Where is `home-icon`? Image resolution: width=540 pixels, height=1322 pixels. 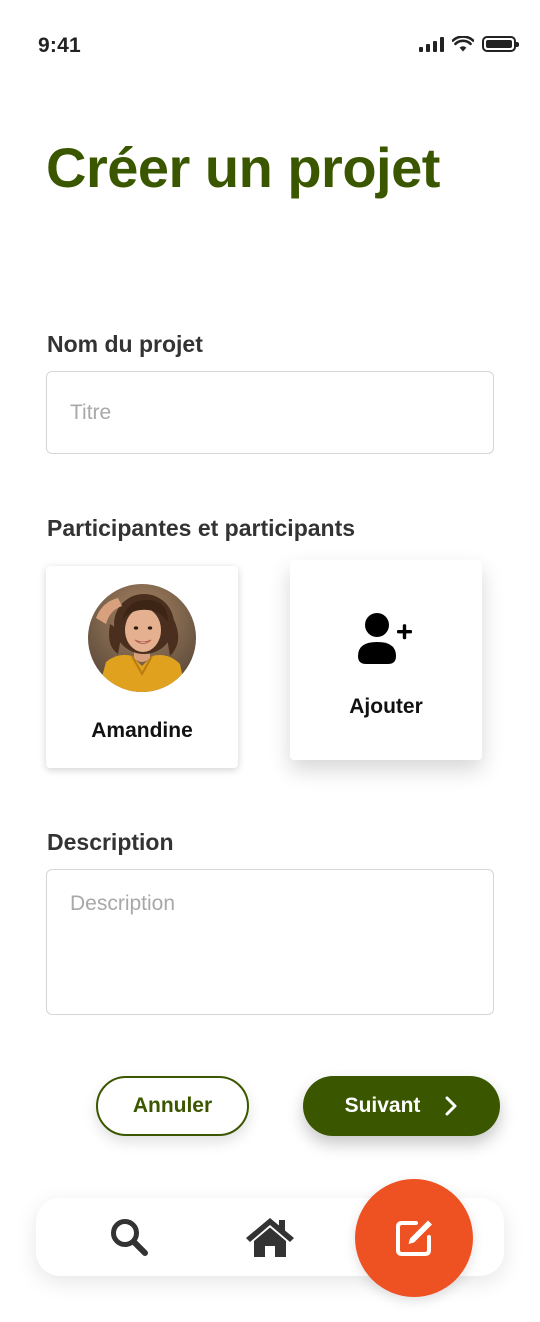
home-icon is located at coordinates (270, 1237).